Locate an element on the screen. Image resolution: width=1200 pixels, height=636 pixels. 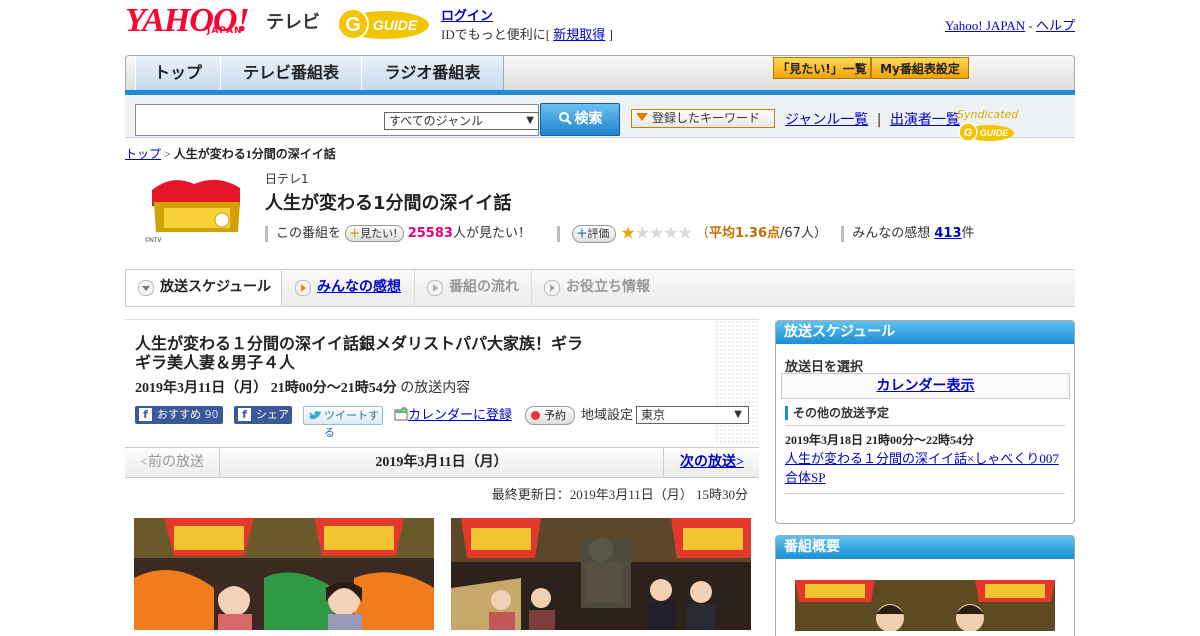
mitai-list-button: 「見たい!」一覧 is located at coordinates (822, 68).